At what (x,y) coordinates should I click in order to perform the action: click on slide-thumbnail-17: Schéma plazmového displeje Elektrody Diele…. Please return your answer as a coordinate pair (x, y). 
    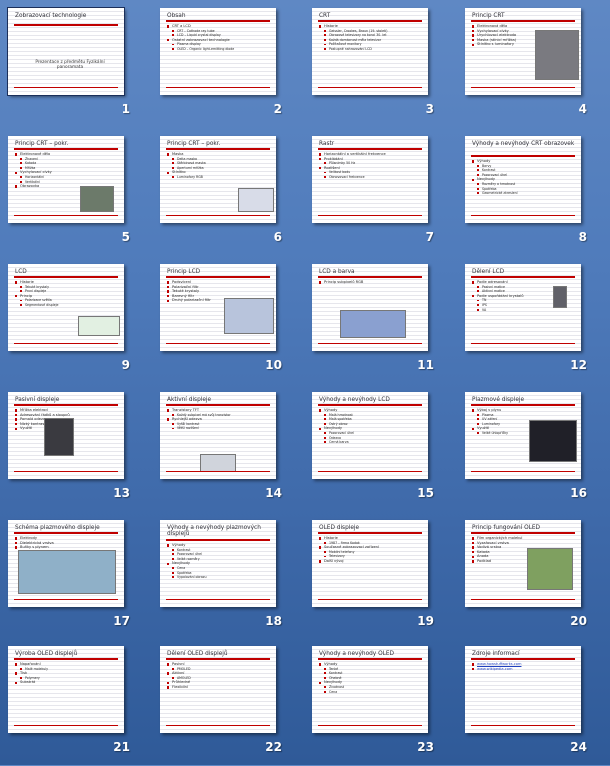
    Looking at the image, I should click on (76, 577).